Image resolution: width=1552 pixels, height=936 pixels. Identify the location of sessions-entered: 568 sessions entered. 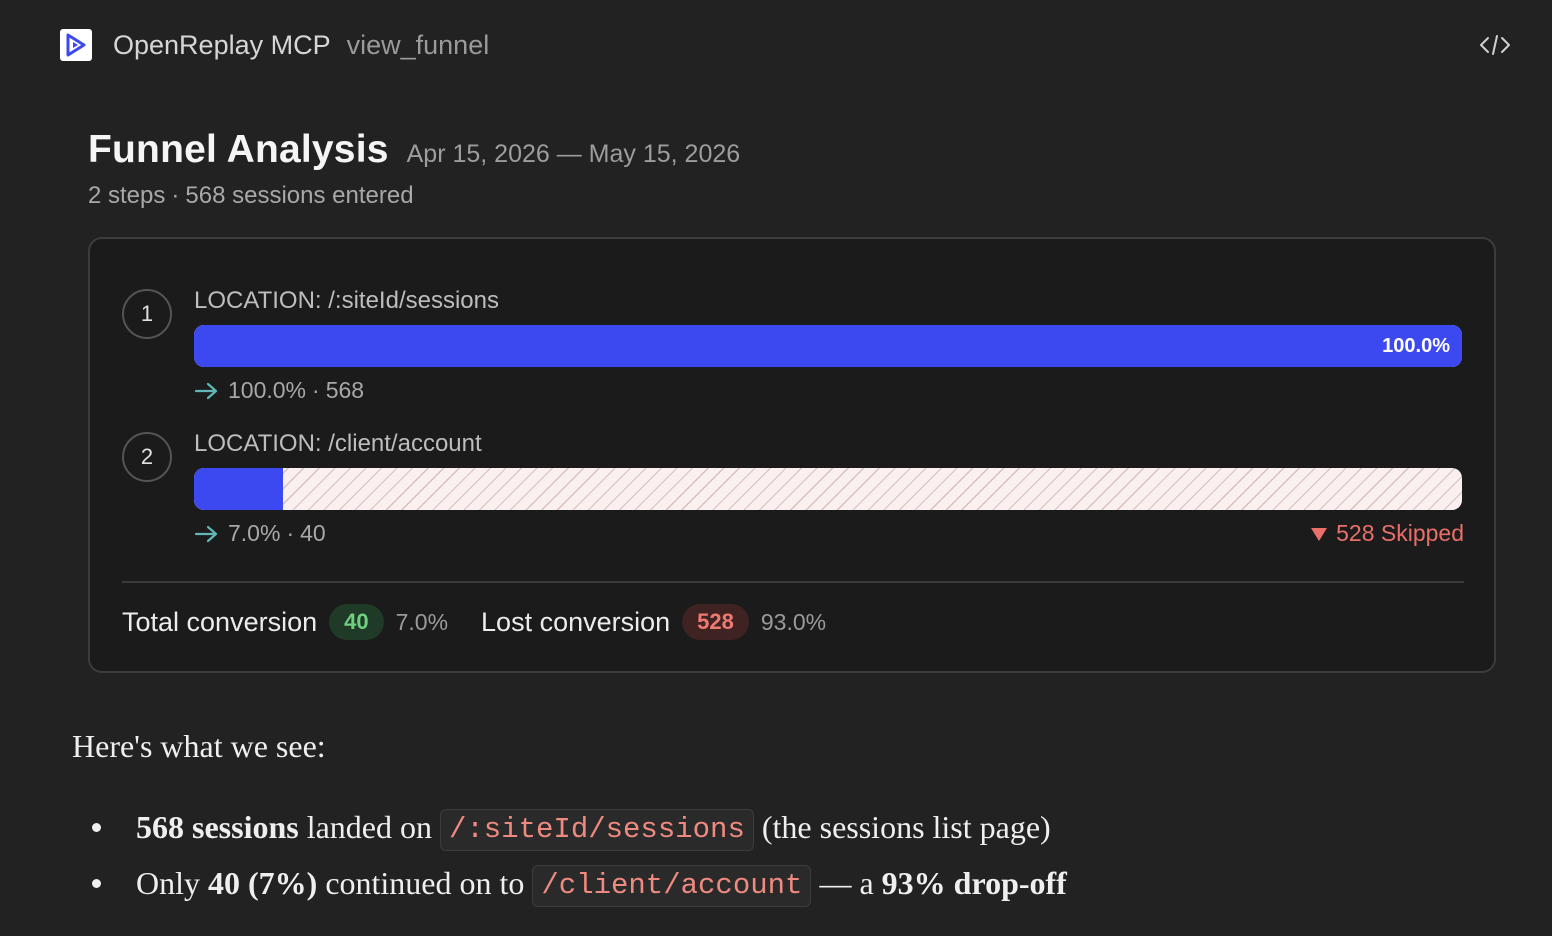
(299, 195).